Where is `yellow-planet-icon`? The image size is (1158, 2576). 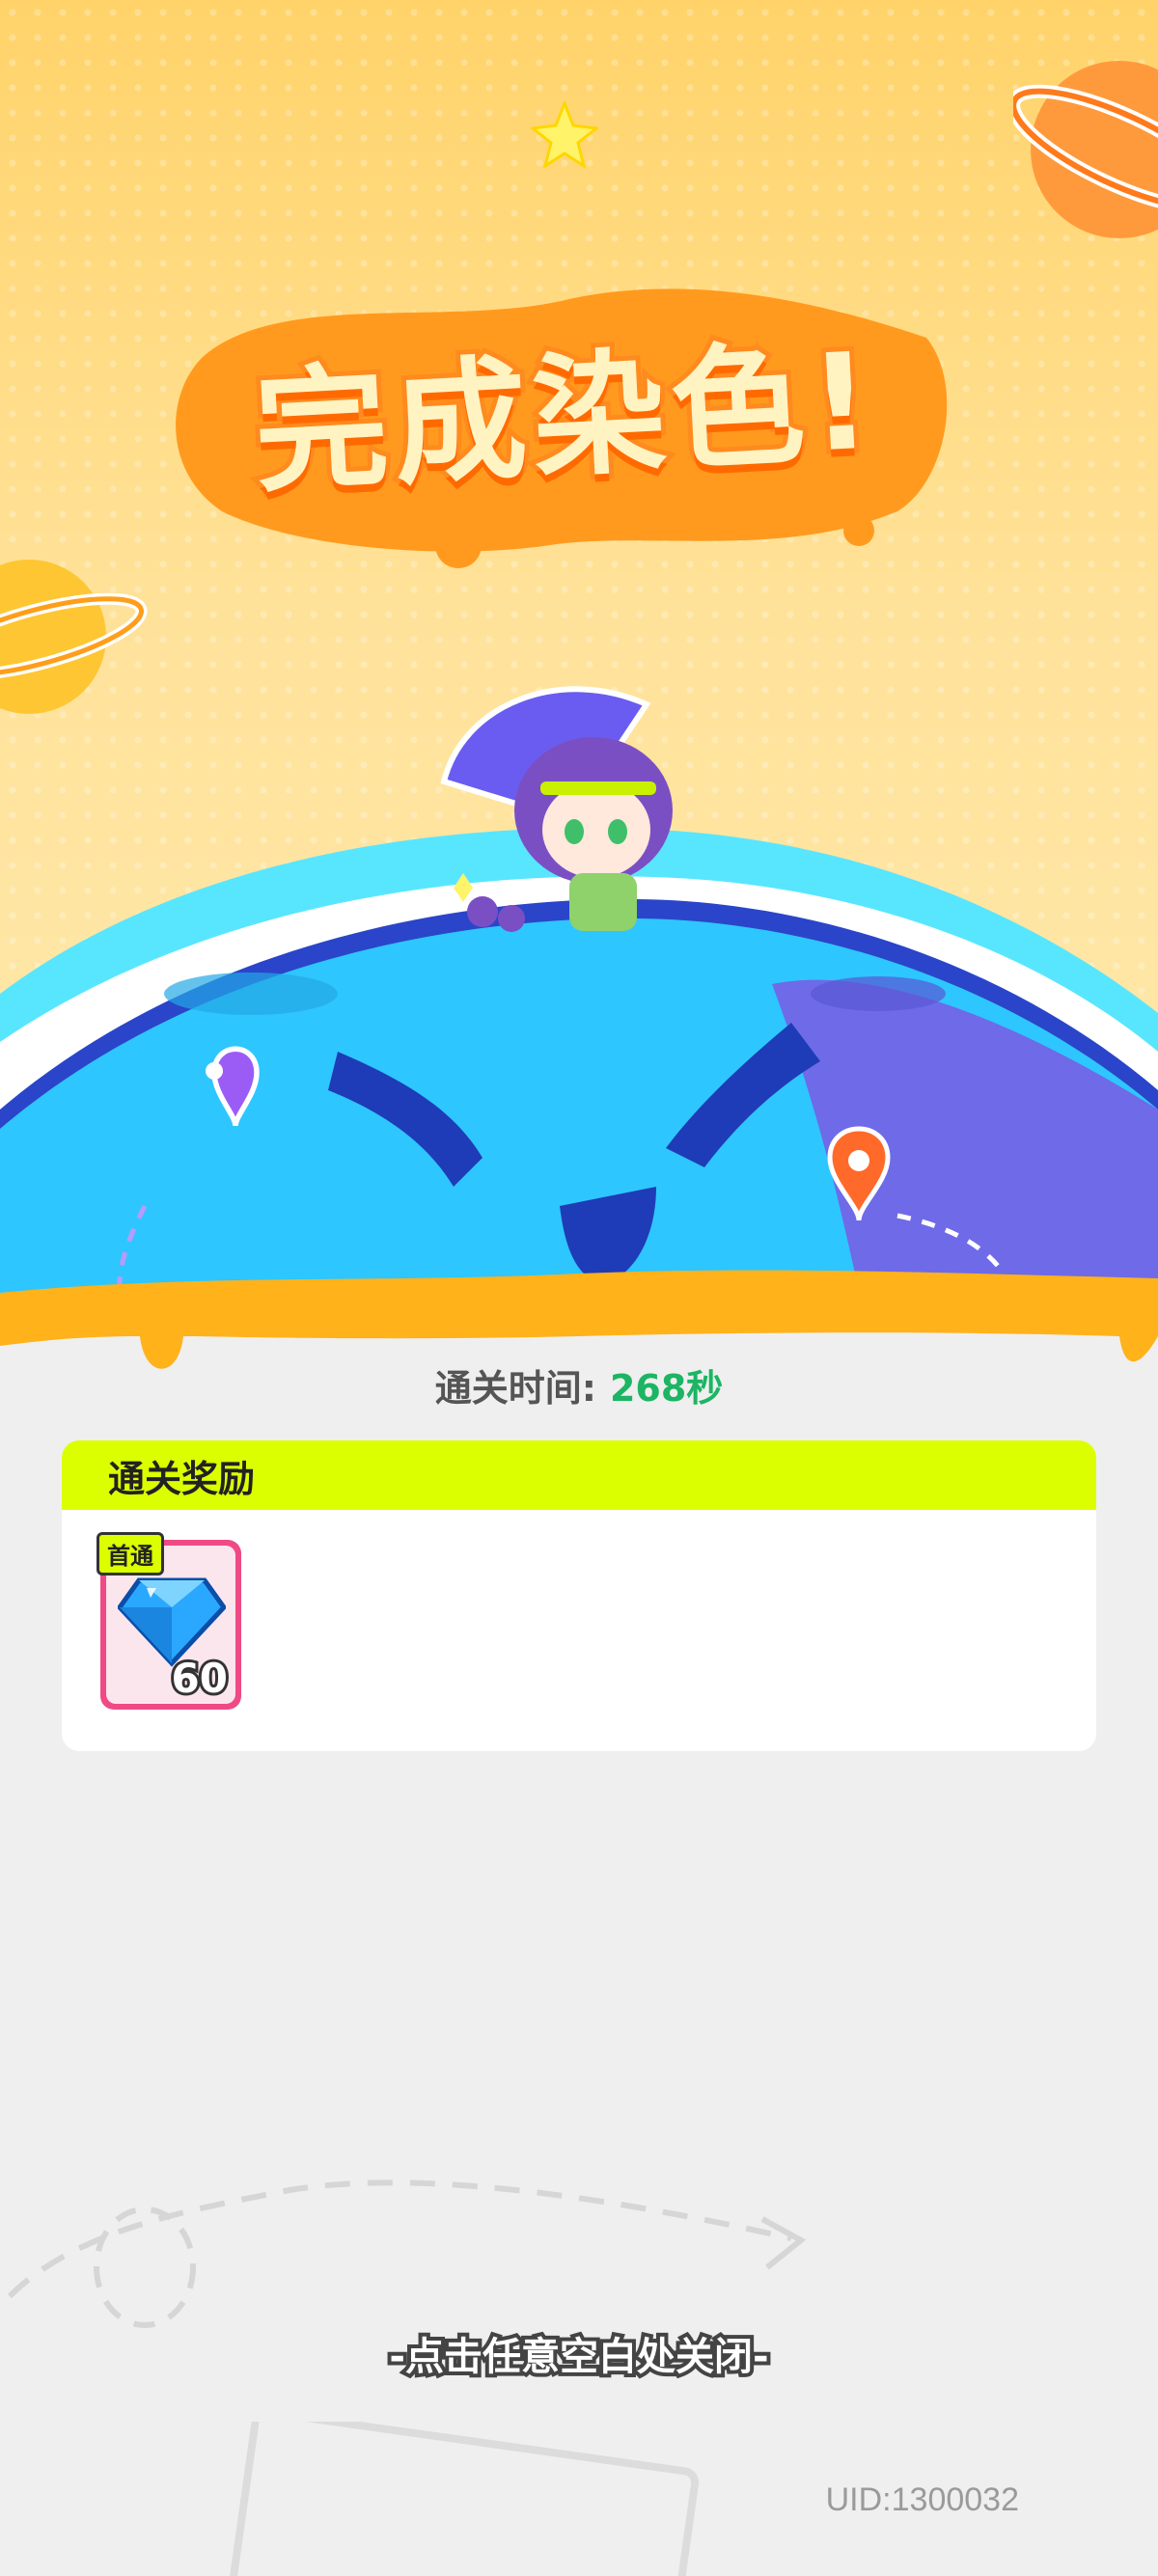
yellow-planet-icon is located at coordinates (74, 637).